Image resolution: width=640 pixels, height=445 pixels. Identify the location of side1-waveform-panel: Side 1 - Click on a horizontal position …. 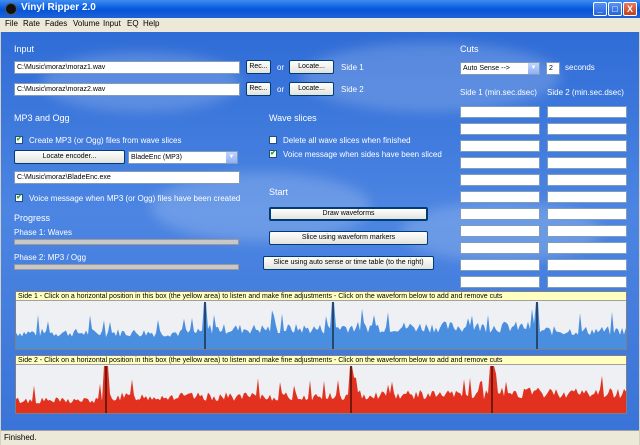
(321, 320).